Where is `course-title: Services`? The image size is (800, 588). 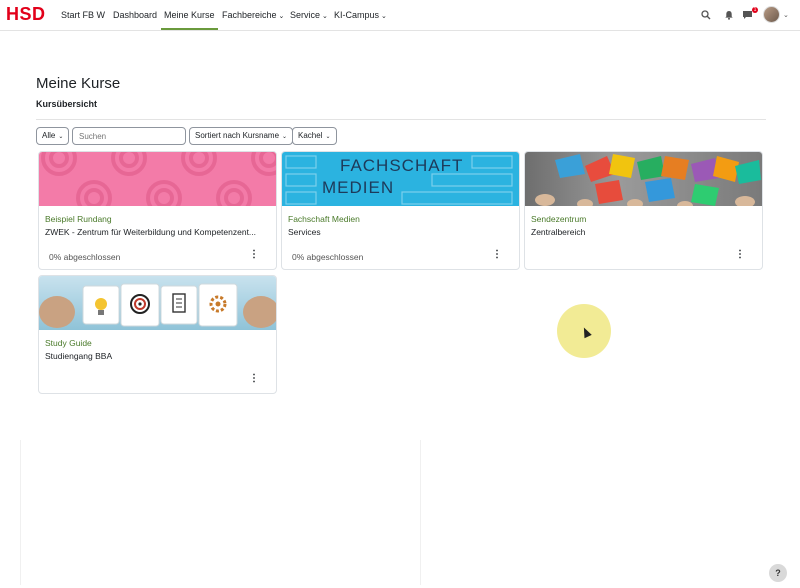
course-title: Services is located at coordinates (402, 232).